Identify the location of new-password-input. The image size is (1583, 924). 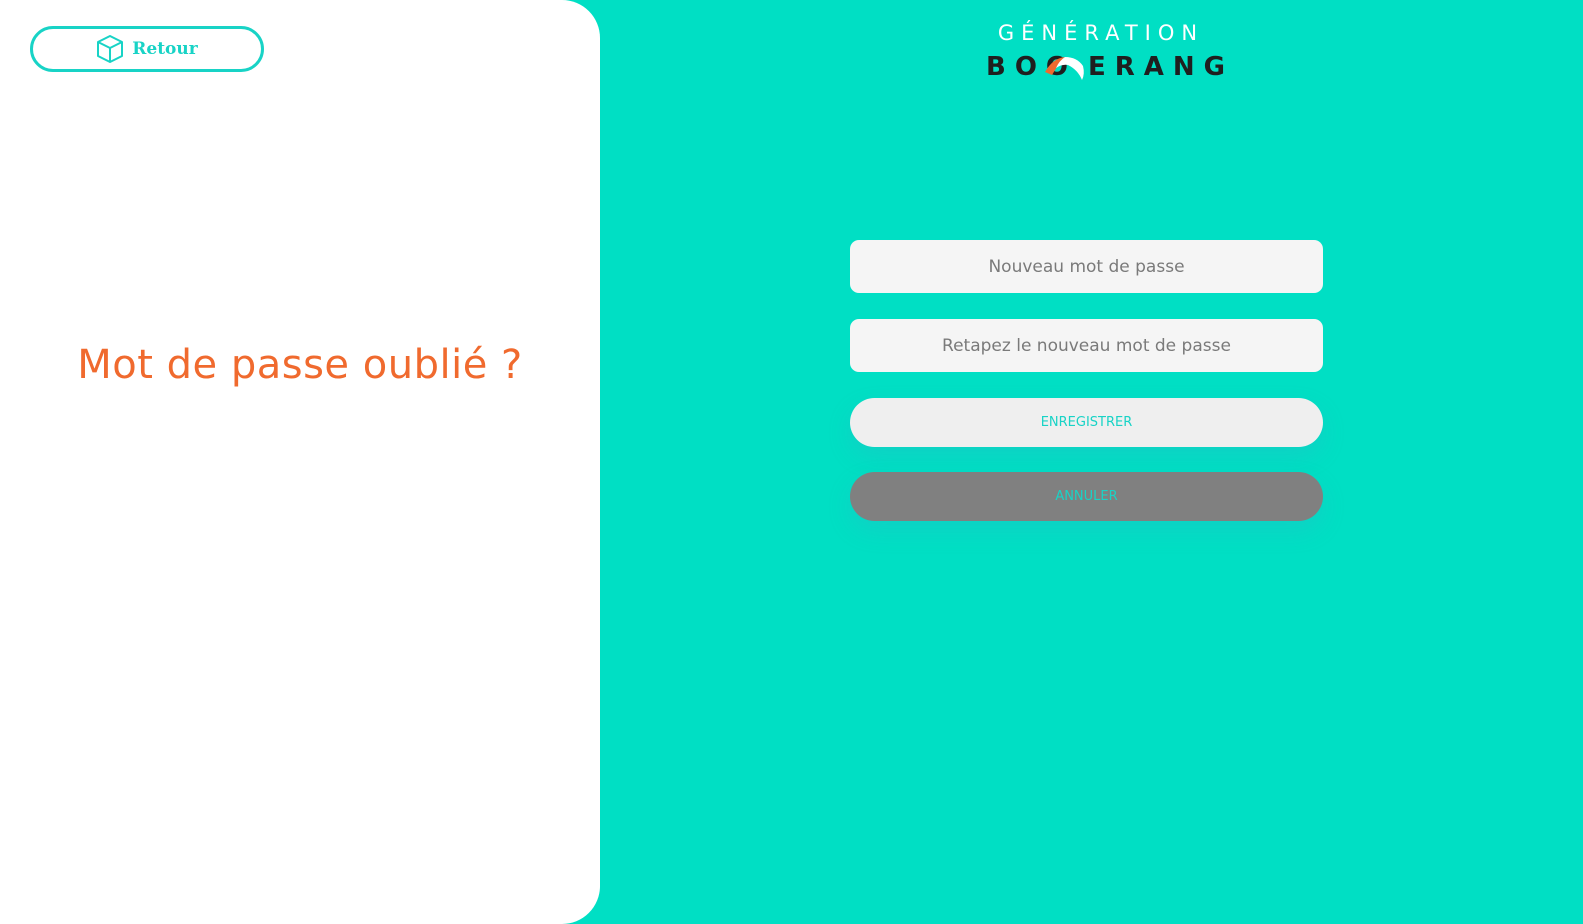
(1086, 266).